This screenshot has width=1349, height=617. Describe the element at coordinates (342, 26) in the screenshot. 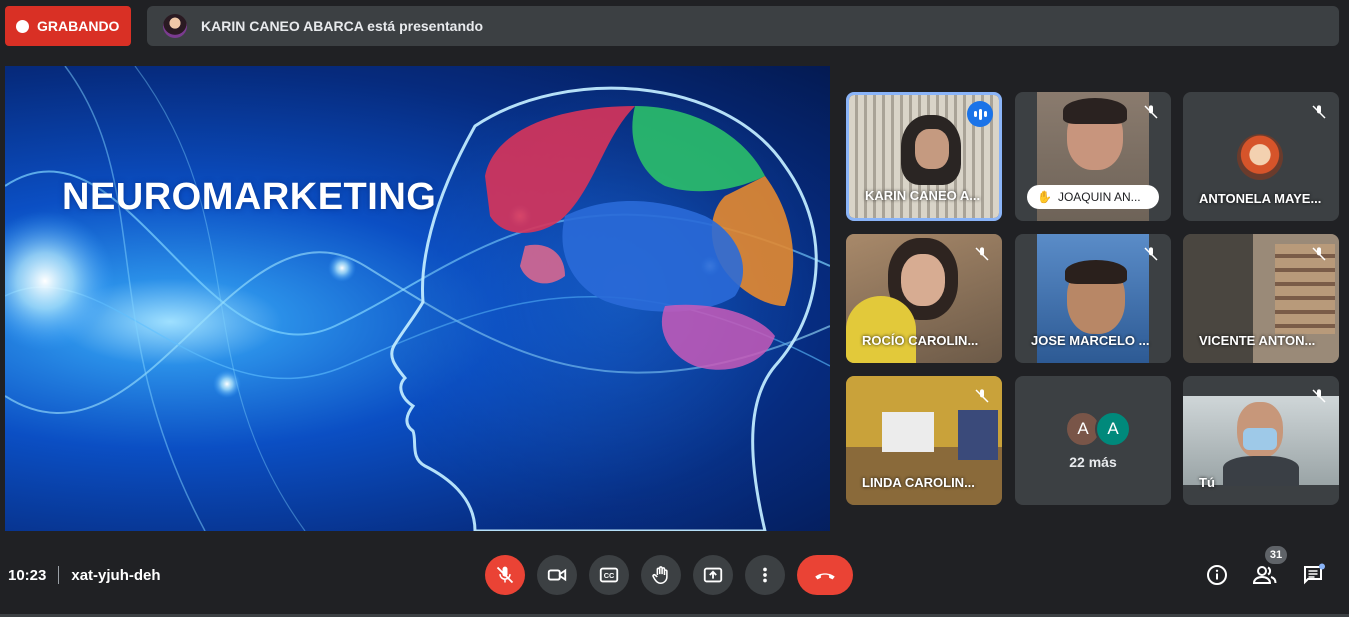

I see `presenting-text: KARIN CANEO ABARCA está presentando` at that location.